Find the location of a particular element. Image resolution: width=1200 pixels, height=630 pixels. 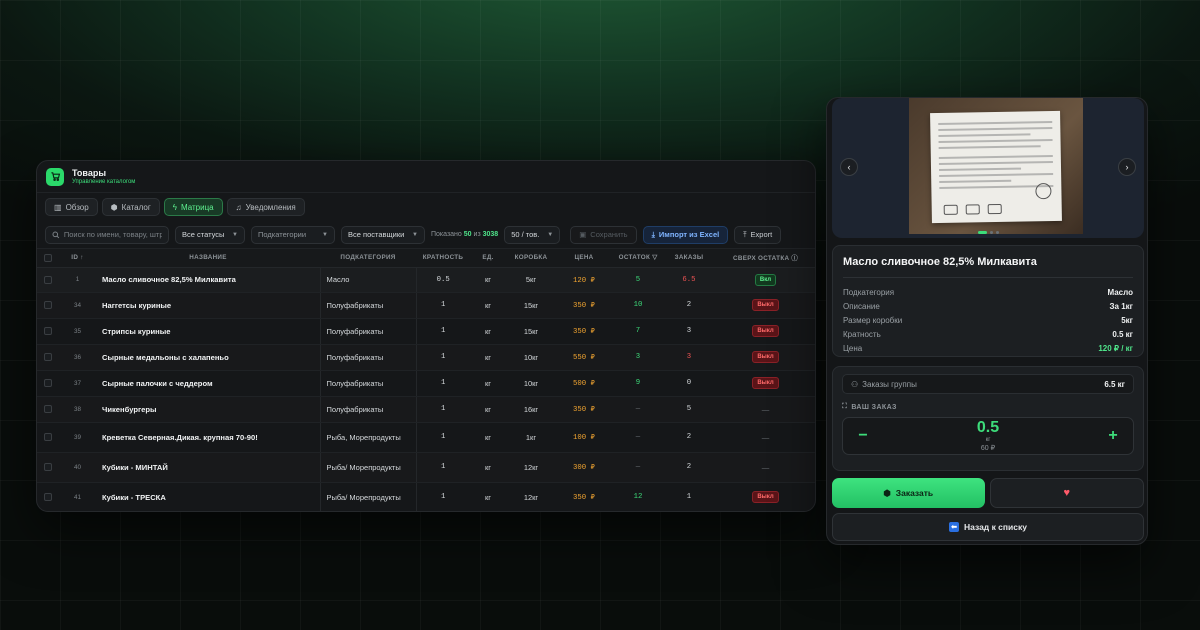

save-button: ▣ Сохранить is located at coordinates (603, 234).